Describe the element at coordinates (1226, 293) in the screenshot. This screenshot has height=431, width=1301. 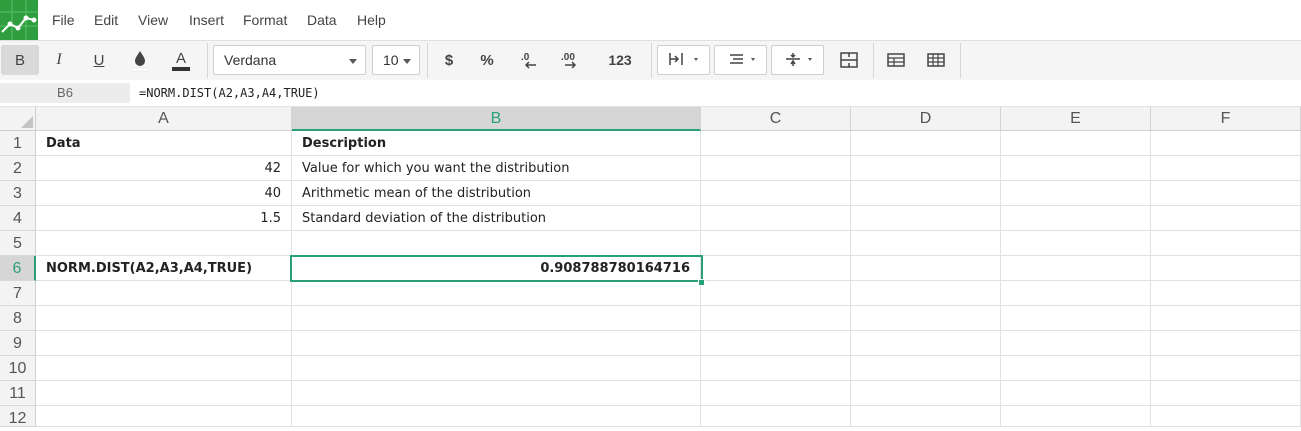
I see `cell-f7` at that location.